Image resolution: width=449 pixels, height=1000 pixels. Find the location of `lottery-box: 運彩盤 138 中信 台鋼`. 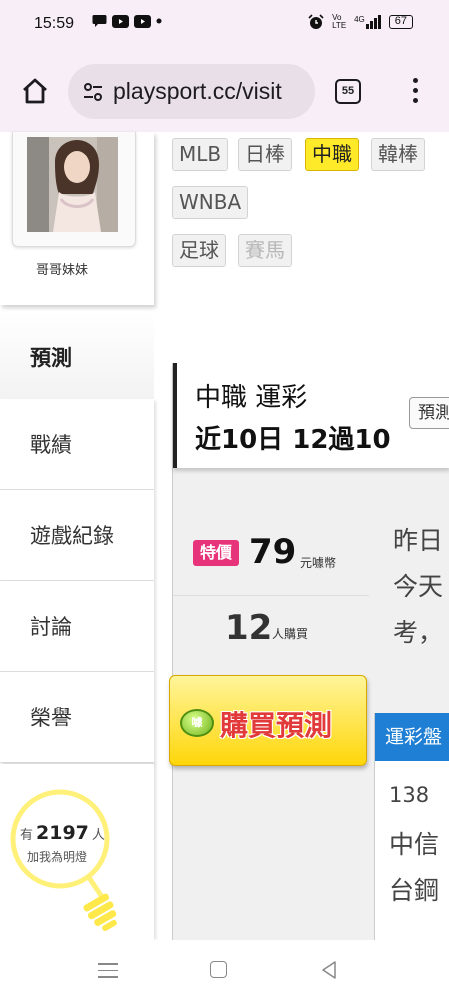

lottery-box: 運彩盤 138 中信 台鋼 is located at coordinates (411, 828).